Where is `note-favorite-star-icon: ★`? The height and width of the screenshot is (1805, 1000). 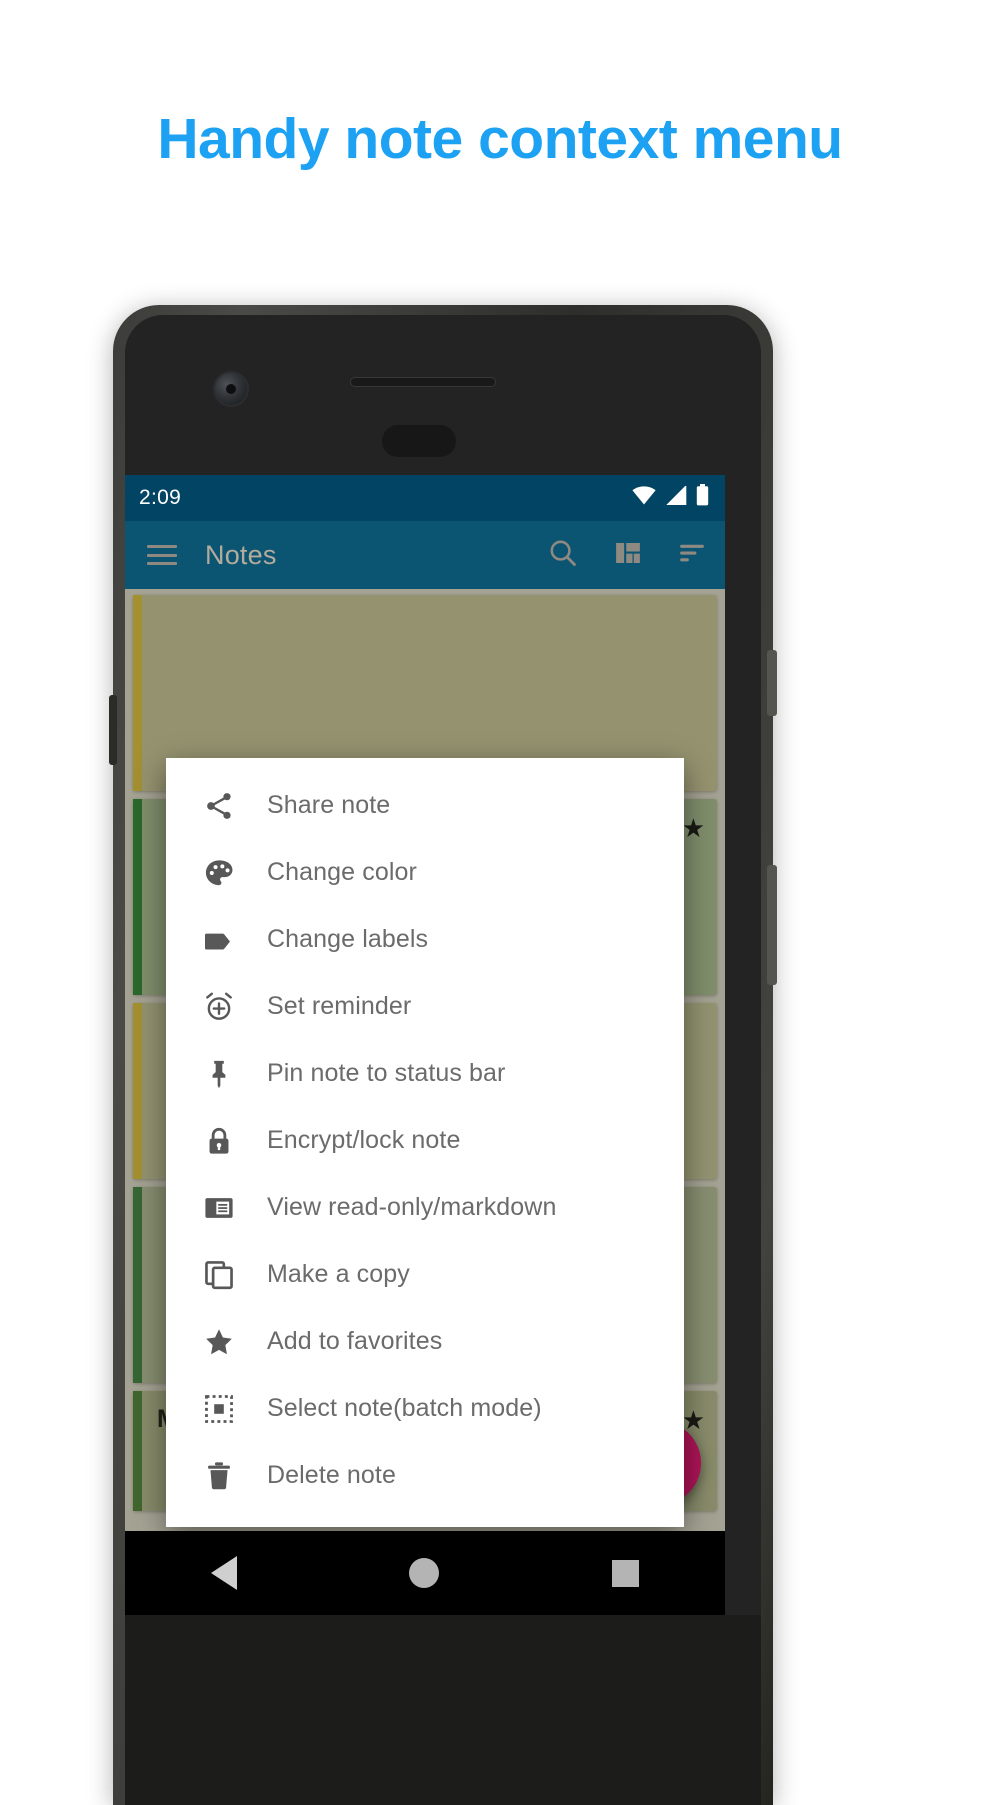
note-favorite-star-icon: ★ is located at coordinates (693, 828).